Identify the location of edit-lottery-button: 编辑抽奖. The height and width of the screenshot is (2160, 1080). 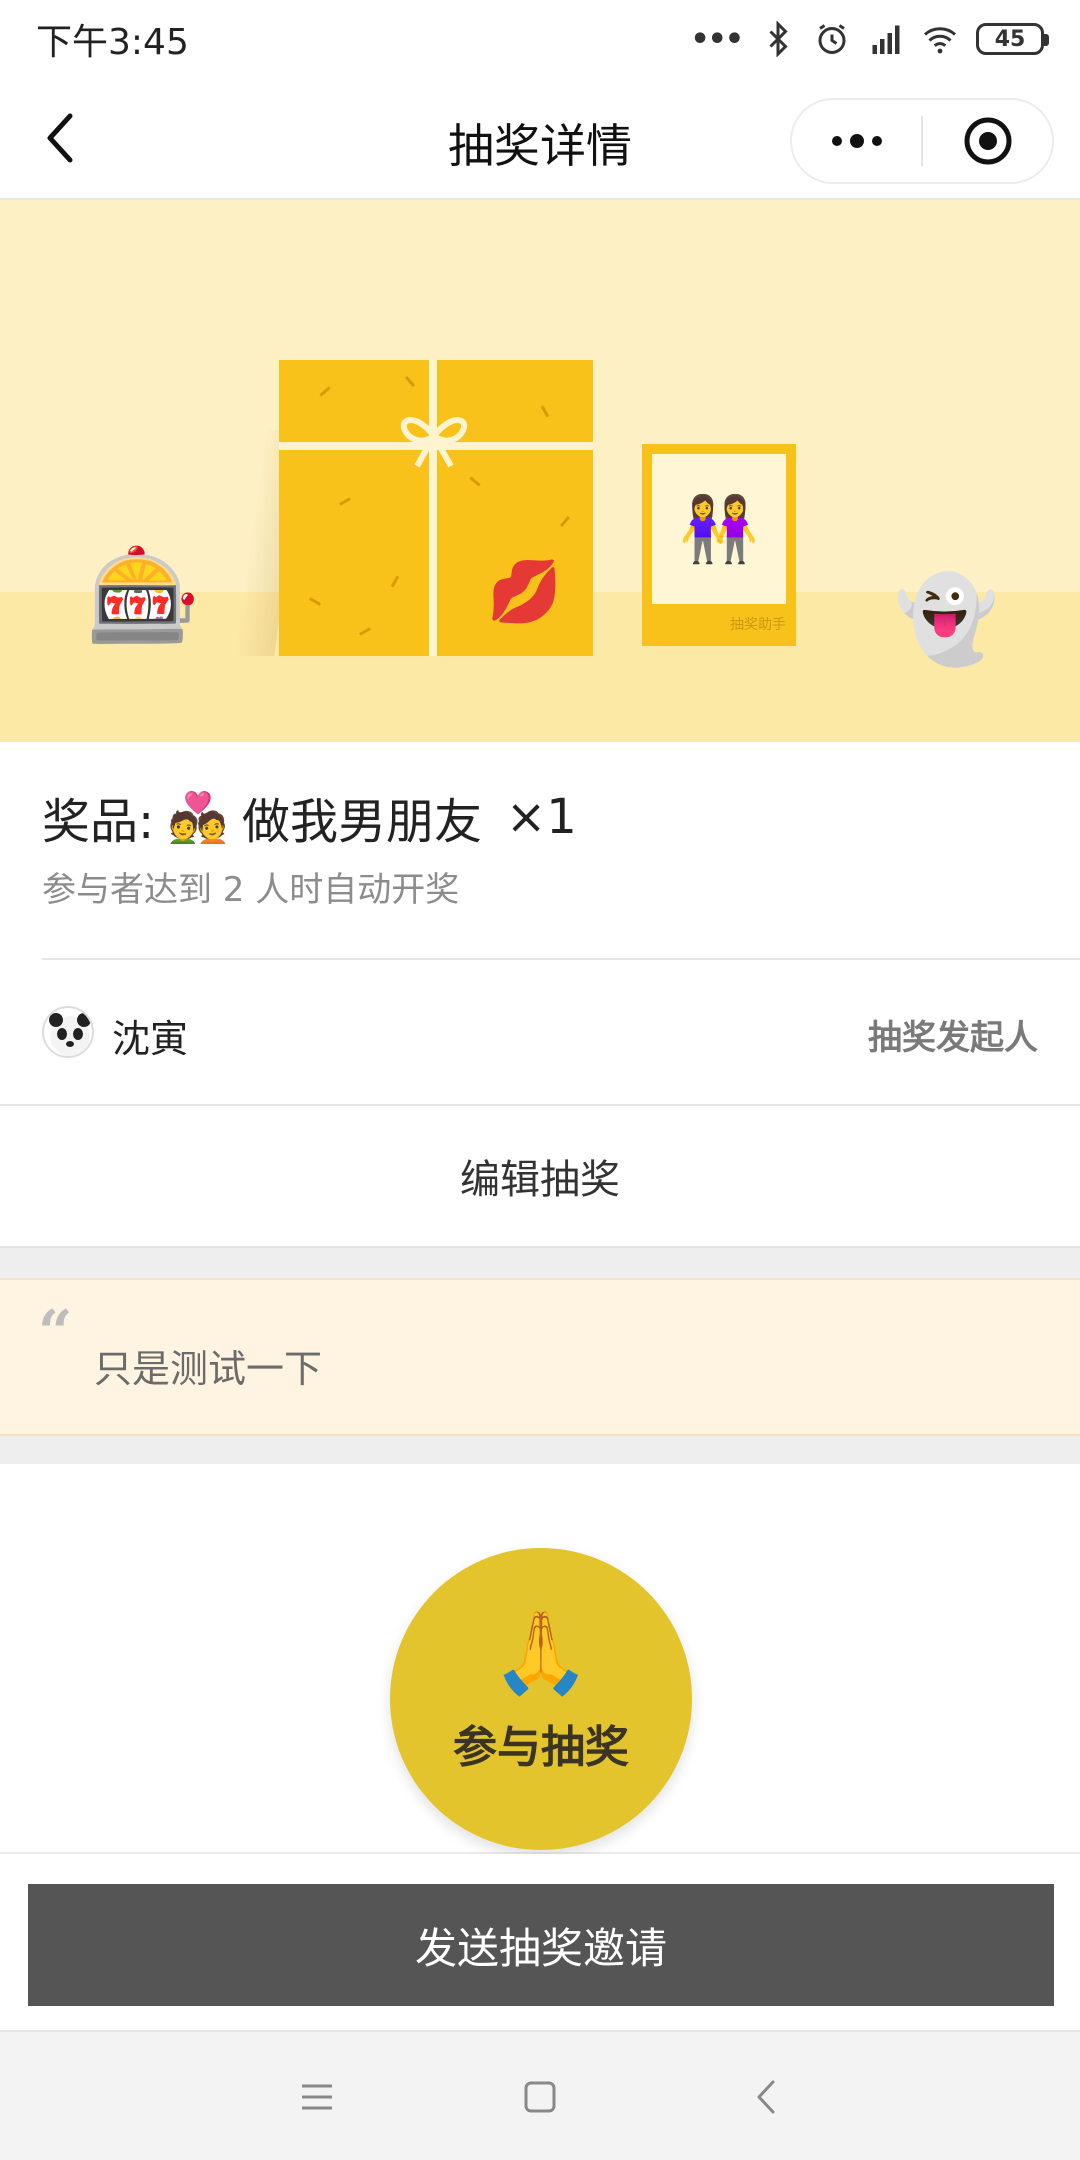
(540, 1177).